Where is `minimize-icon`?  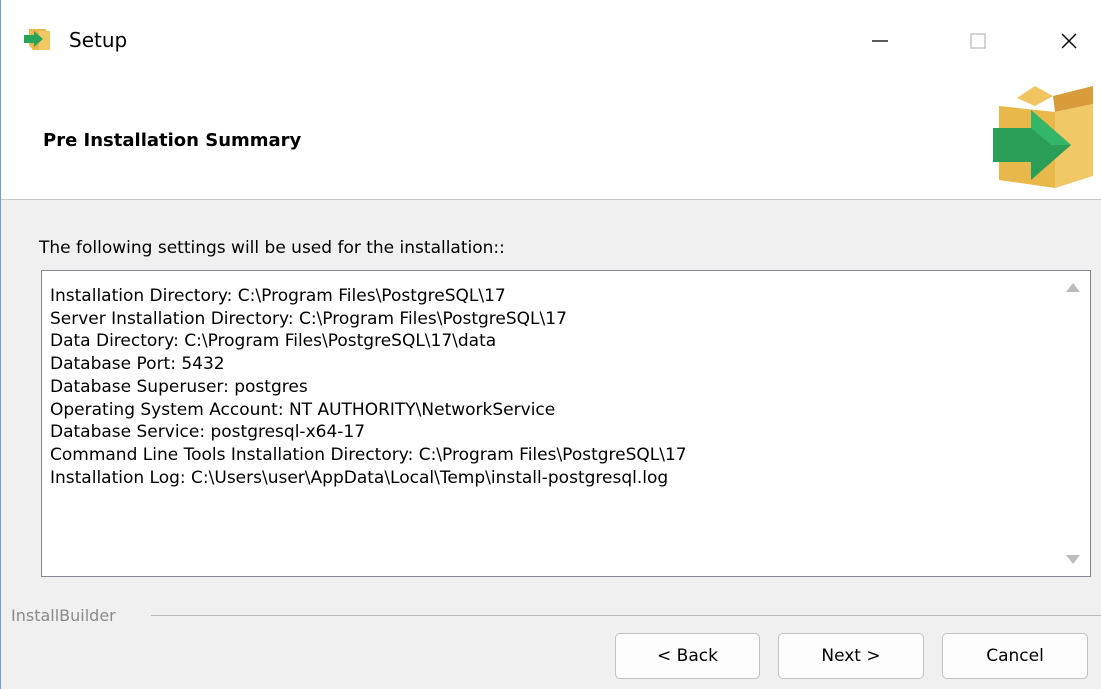
minimize-icon is located at coordinates (880, 41).